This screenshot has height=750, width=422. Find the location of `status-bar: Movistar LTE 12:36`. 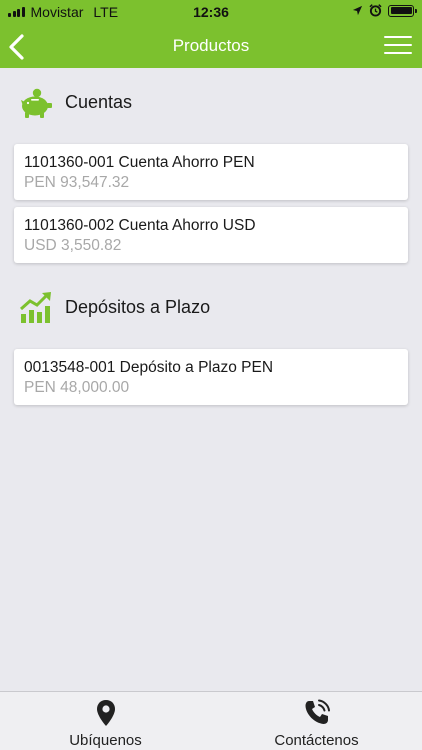

status-bar: Movistar LTE 12:36 is located at coordinates (211, 12).